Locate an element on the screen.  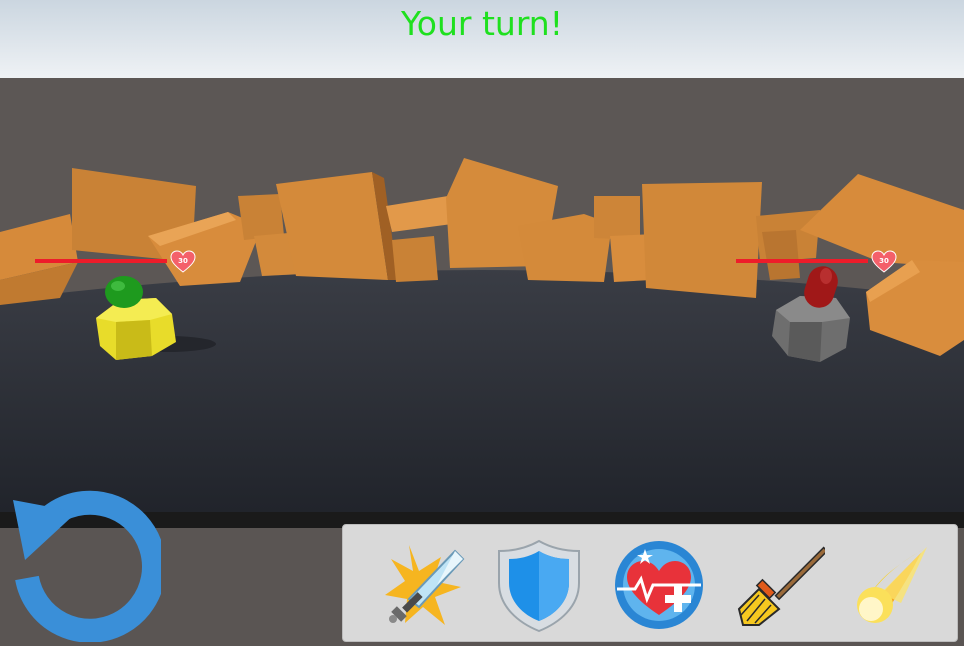
enemy-health-heart-icon: 30 is located at coordinates (884, 262).